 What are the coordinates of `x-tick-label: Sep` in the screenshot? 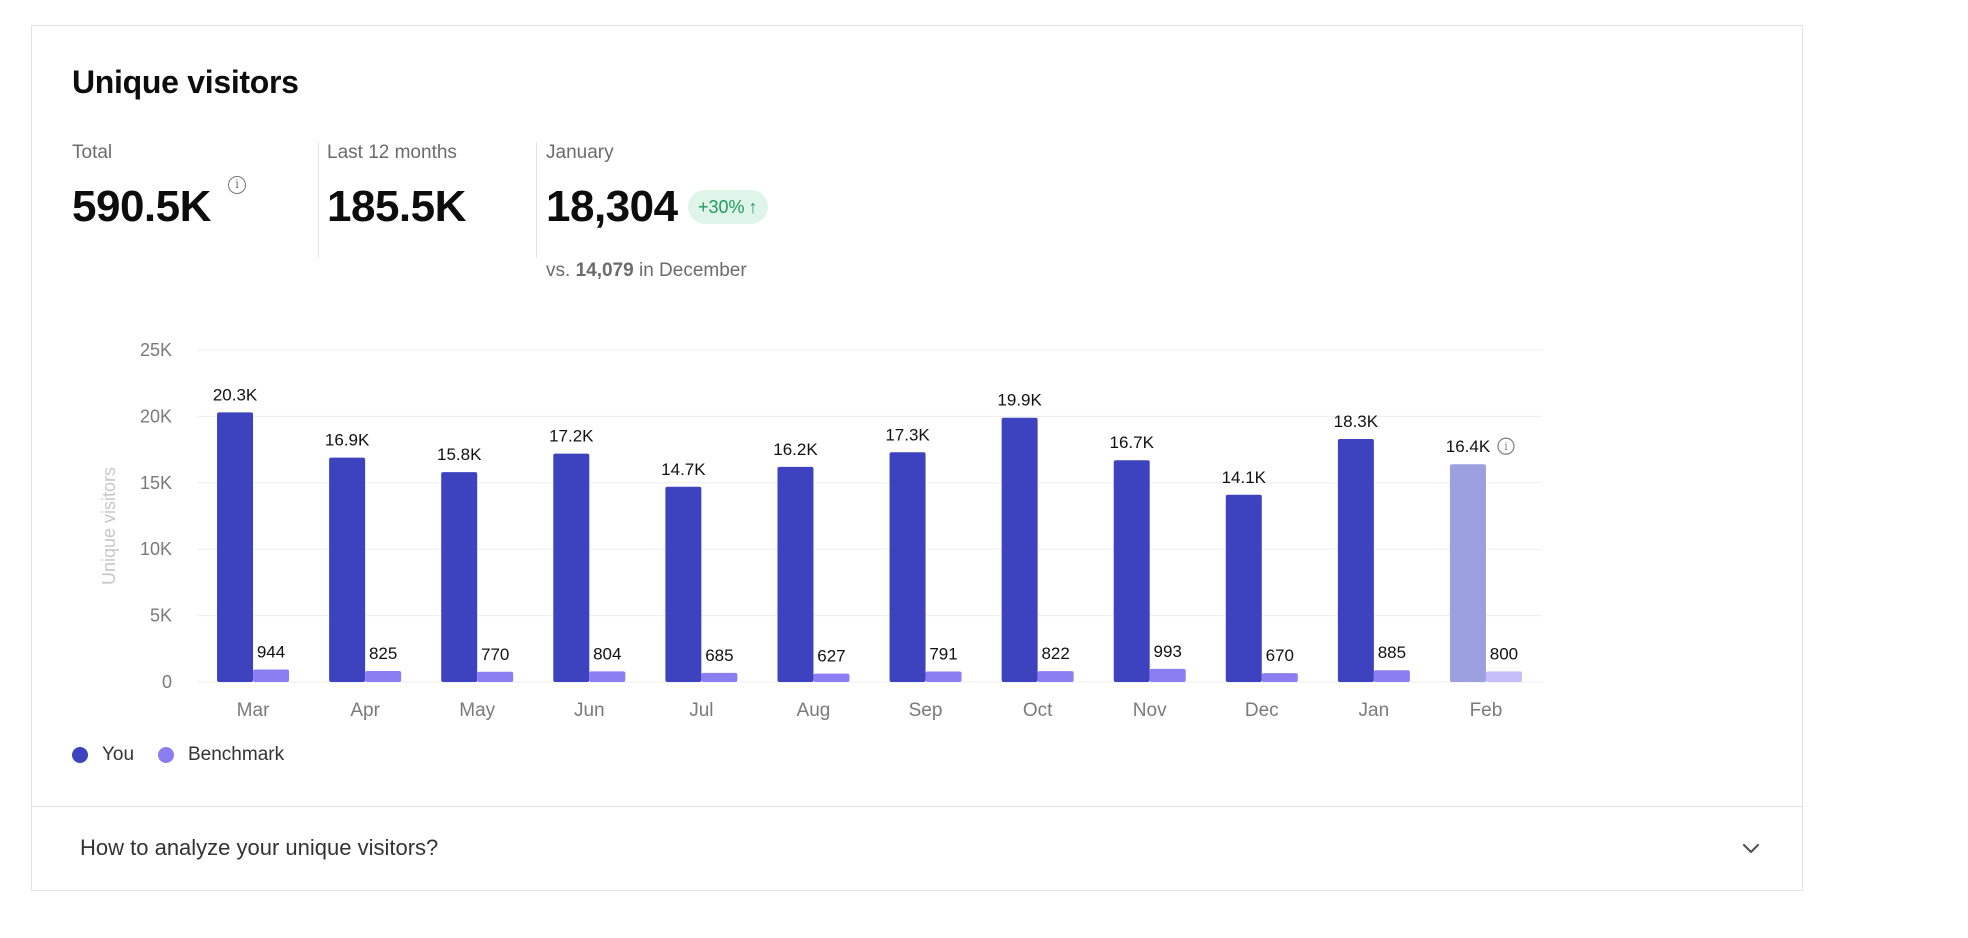 It's located at (926, 710).